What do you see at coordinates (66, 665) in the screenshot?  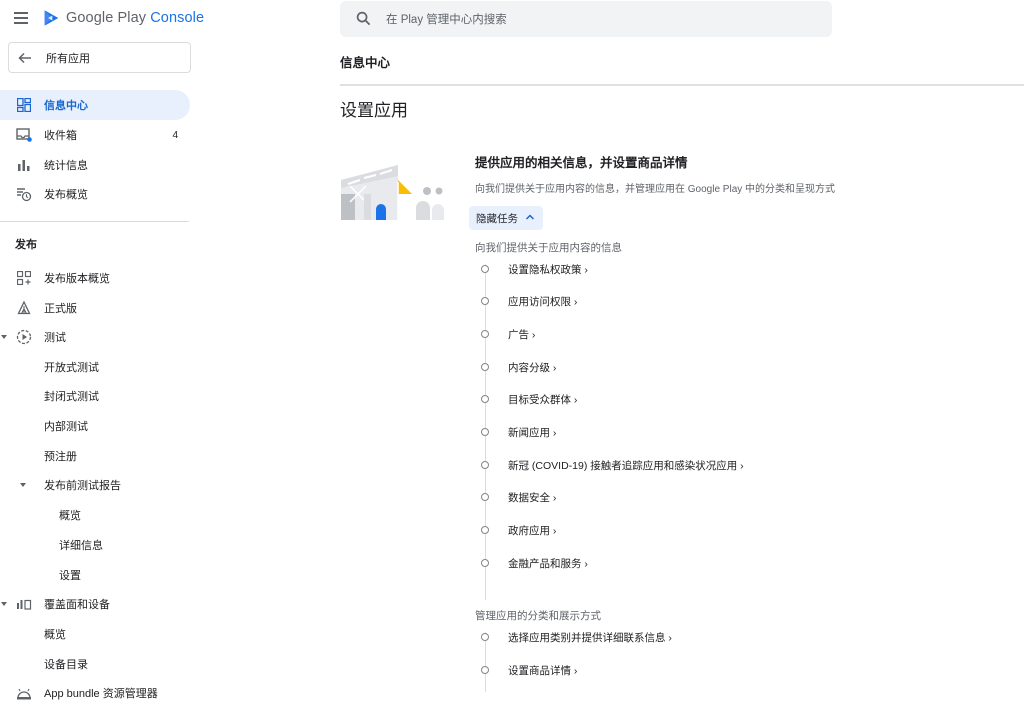 I see `sidebar-item-label: 设备目录` at bounding box center [66, 665].